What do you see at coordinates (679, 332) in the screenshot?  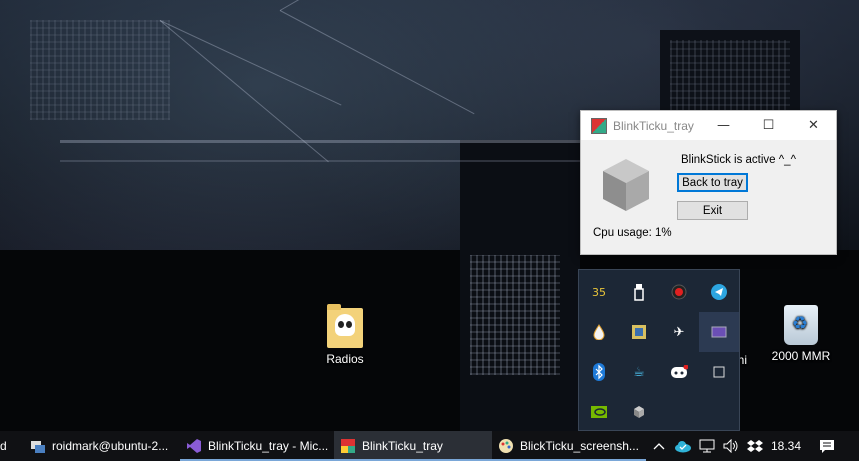 I see `airplane-icon: ✈` at bounding box center [679, 332].